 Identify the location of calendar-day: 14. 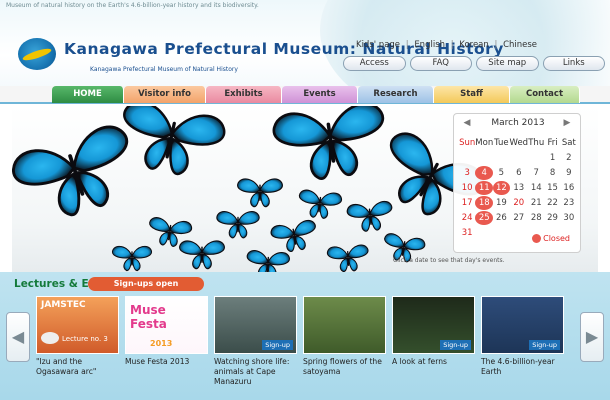
(536, 188).